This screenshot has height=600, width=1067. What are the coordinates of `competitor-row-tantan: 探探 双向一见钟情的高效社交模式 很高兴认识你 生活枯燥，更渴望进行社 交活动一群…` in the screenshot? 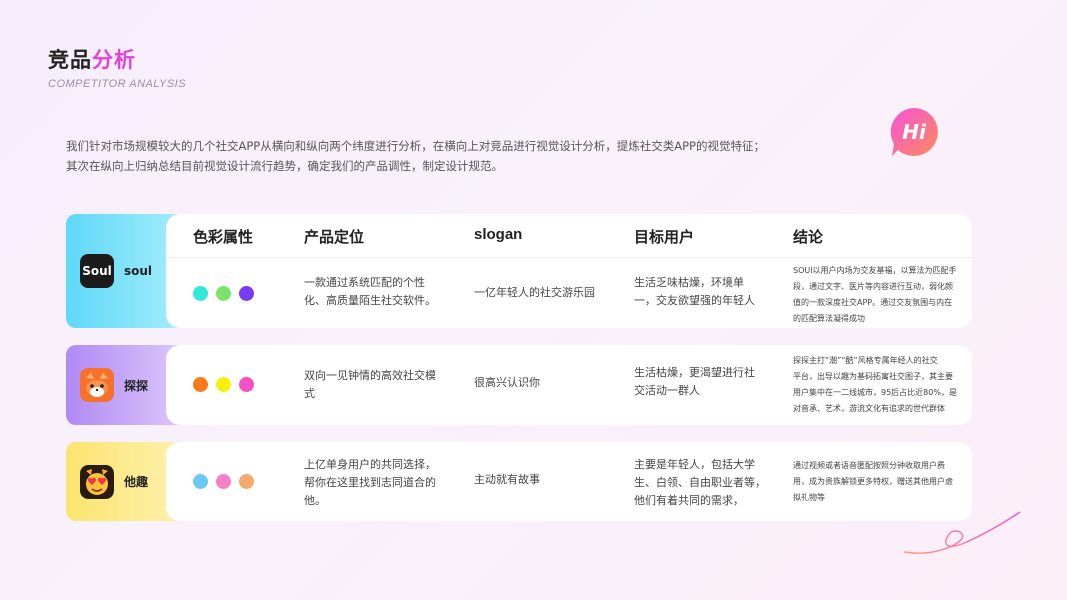 It's located at (519, 385).